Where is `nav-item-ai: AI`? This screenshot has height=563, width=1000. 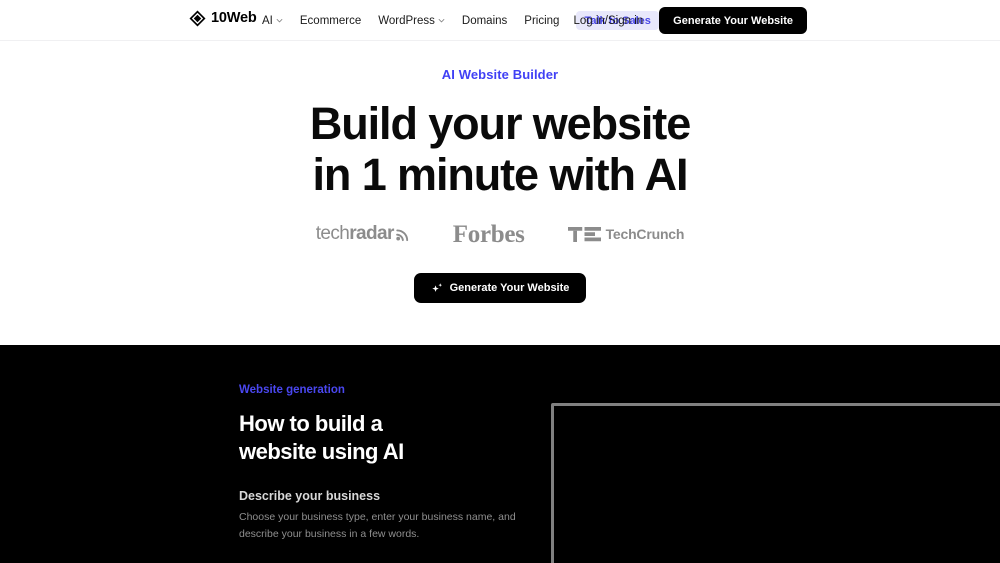 nav-item-ai: AI is located at coordinates (272, 21).